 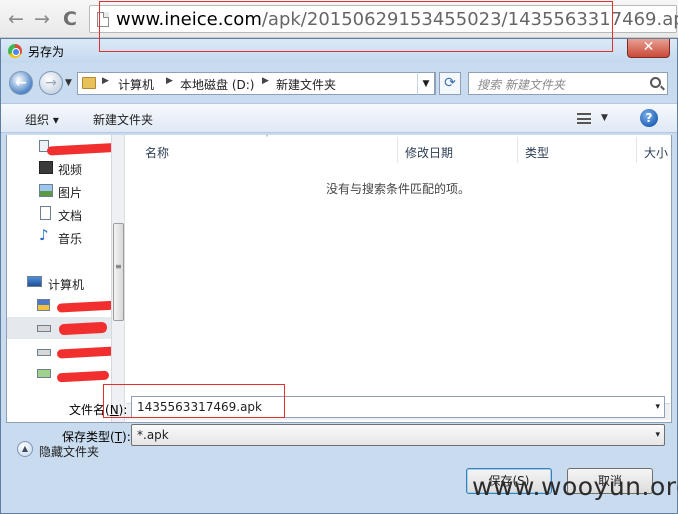 I want to click on breadcrumb-dropdown-icon: ▼, so click(x=426, y=83).